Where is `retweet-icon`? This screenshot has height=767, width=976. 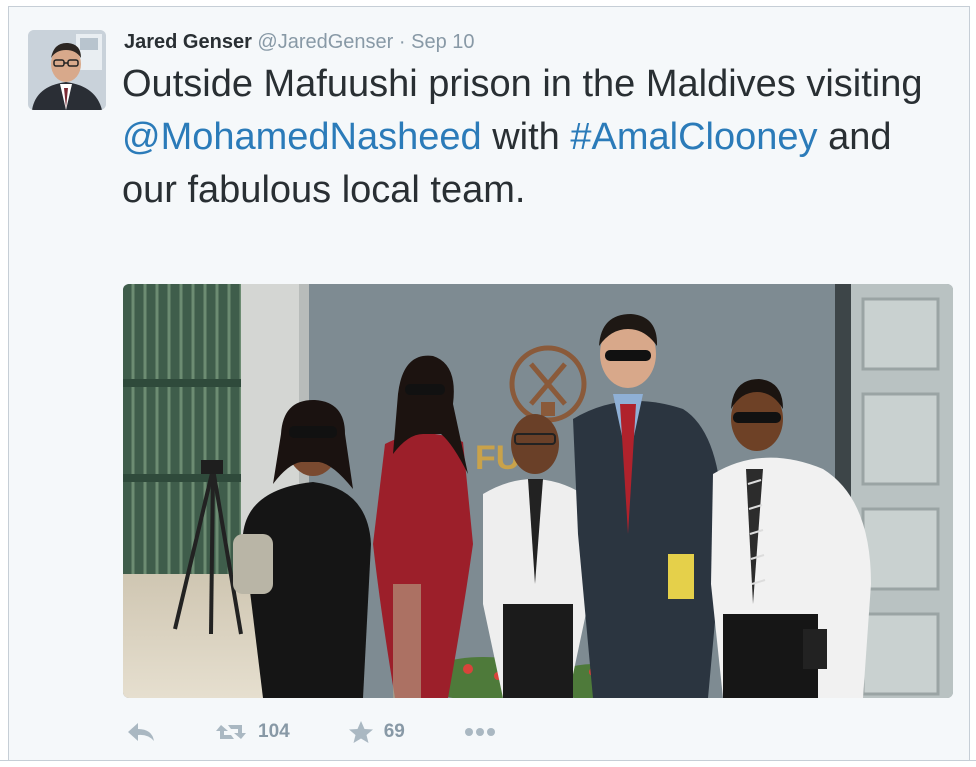 retweet-icon is located at coordinates (231, 732).